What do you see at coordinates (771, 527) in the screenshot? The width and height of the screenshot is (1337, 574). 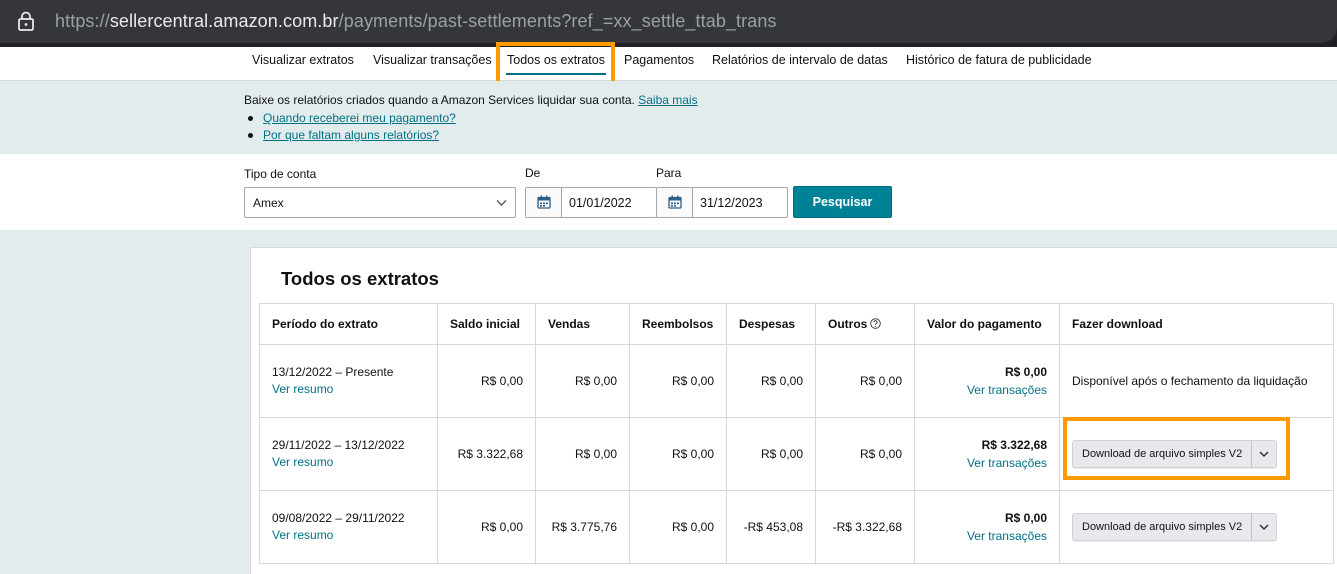 I see `expenses-cell: -R$ 453,08` at bounding box center [771, 527].